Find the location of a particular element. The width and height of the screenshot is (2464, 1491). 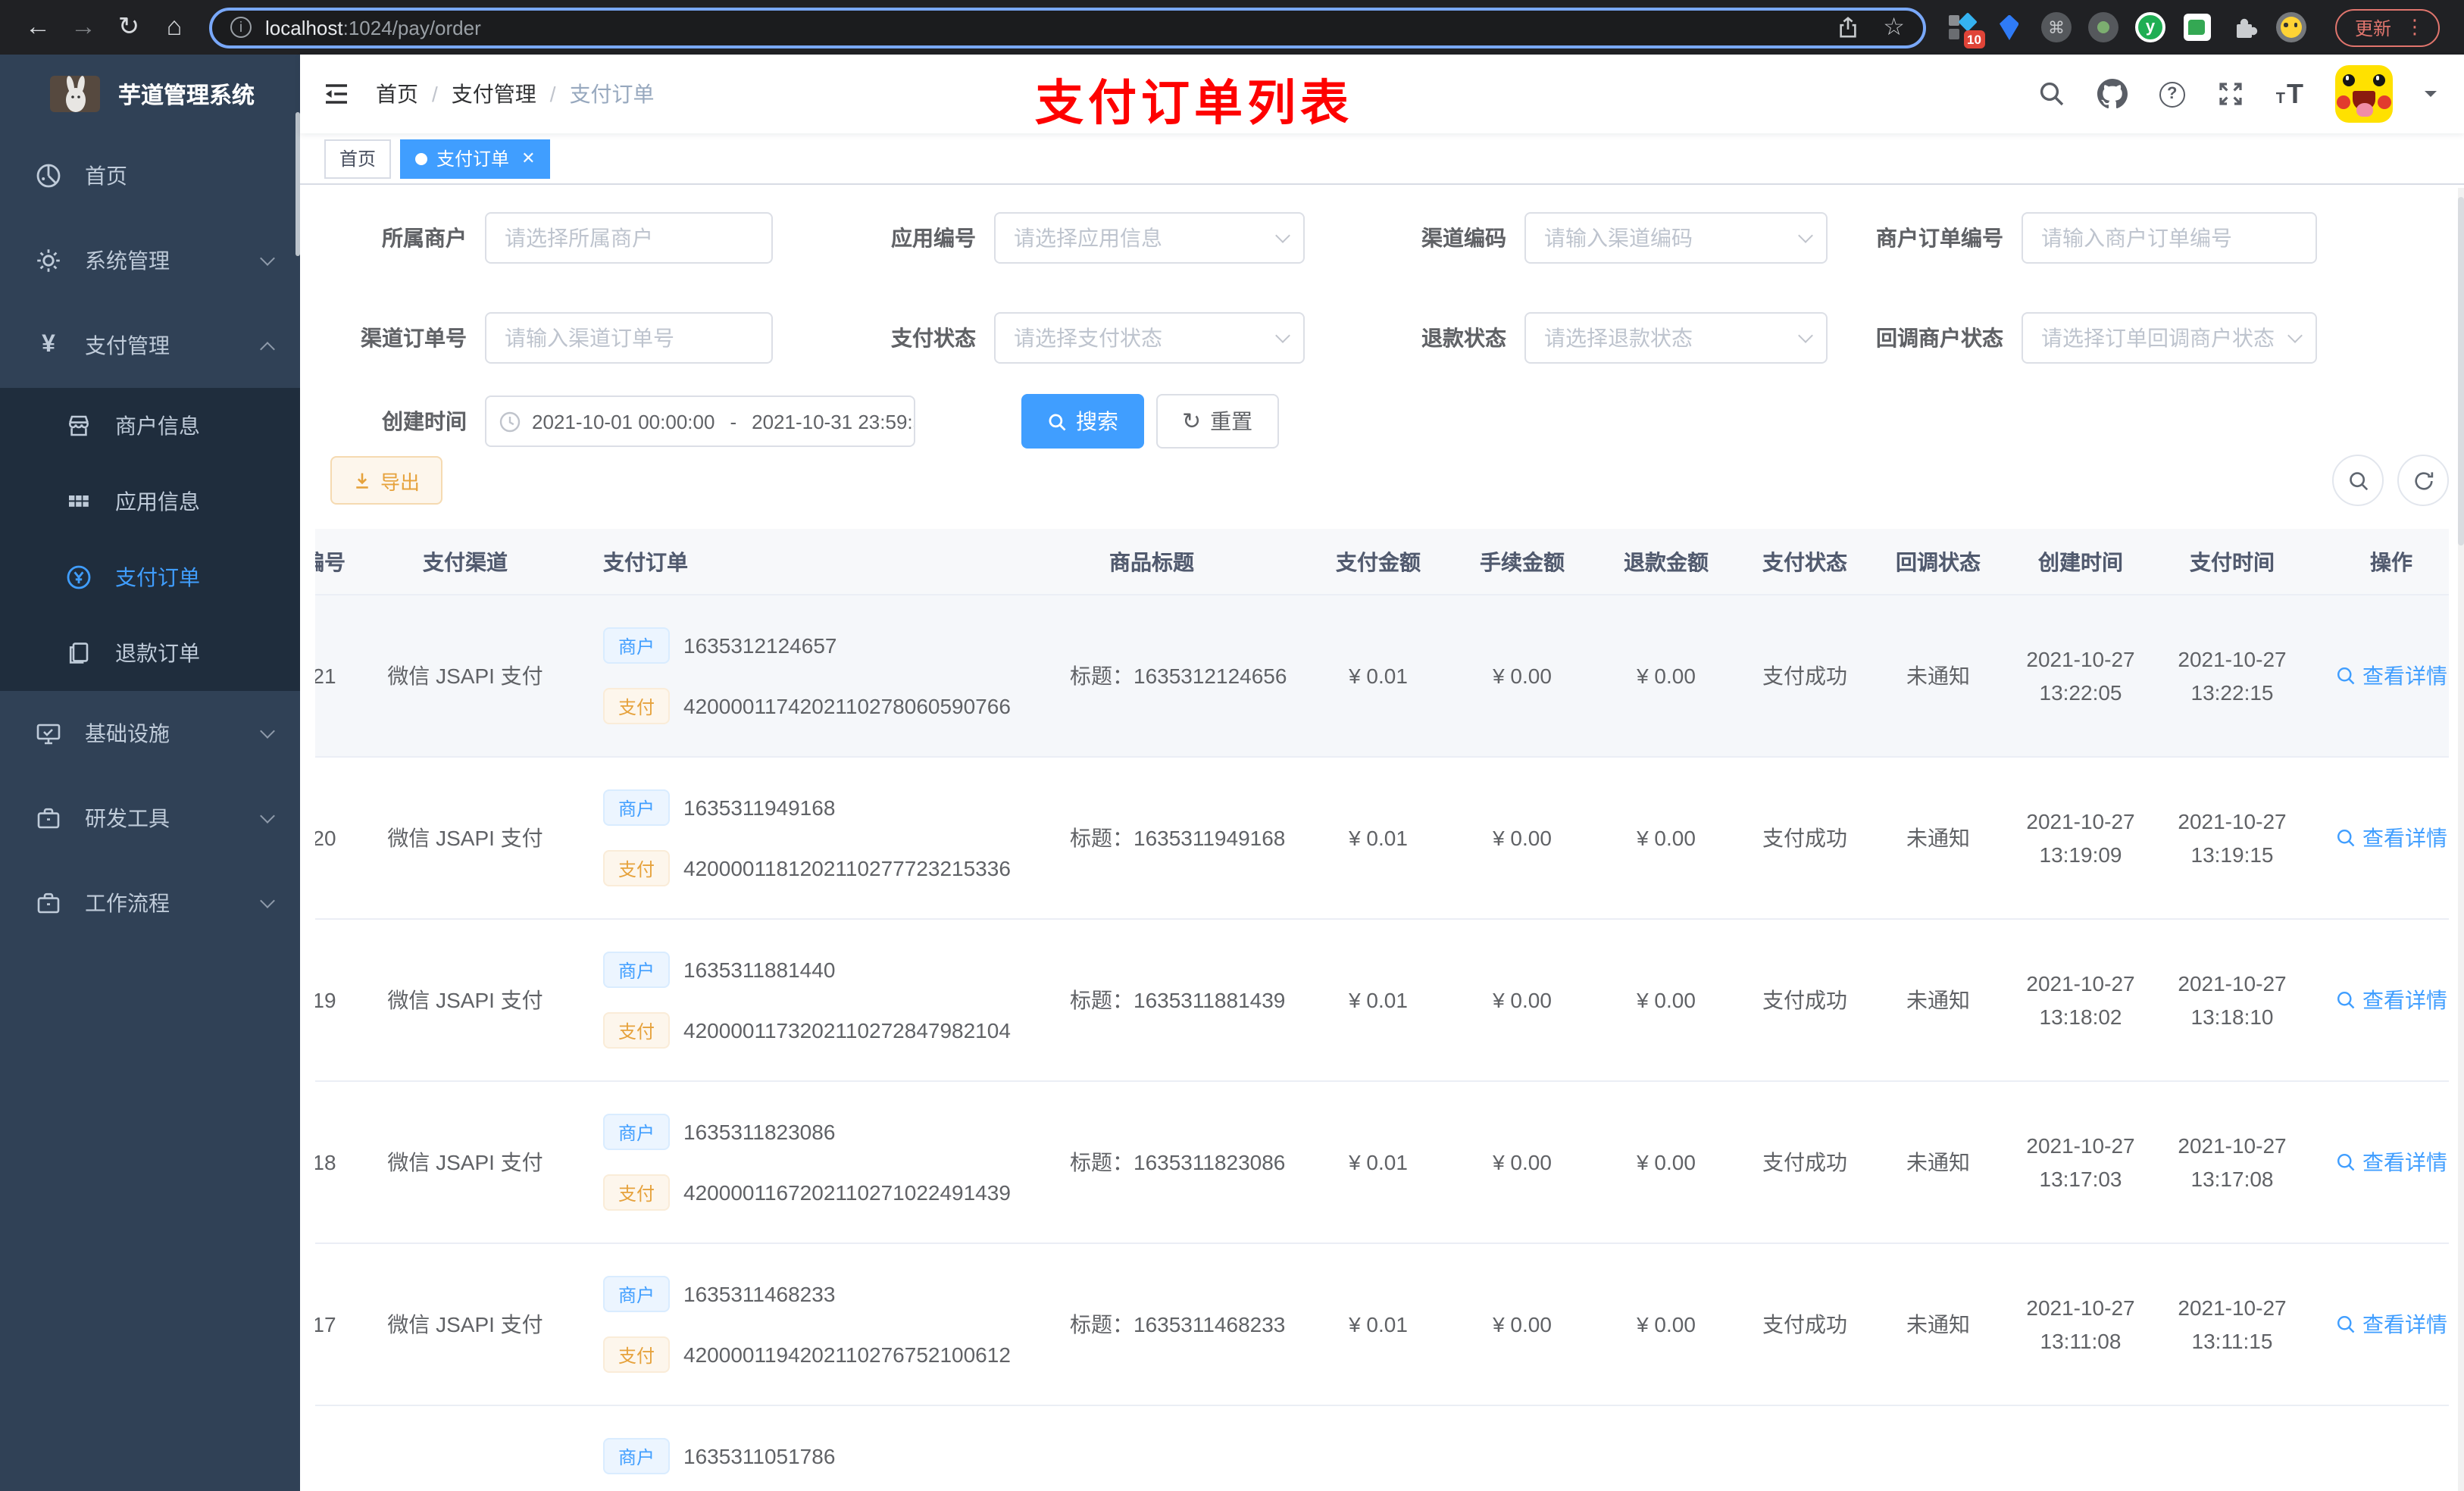

green-y-extension-icon: y is located at coordinates (2149, 27).